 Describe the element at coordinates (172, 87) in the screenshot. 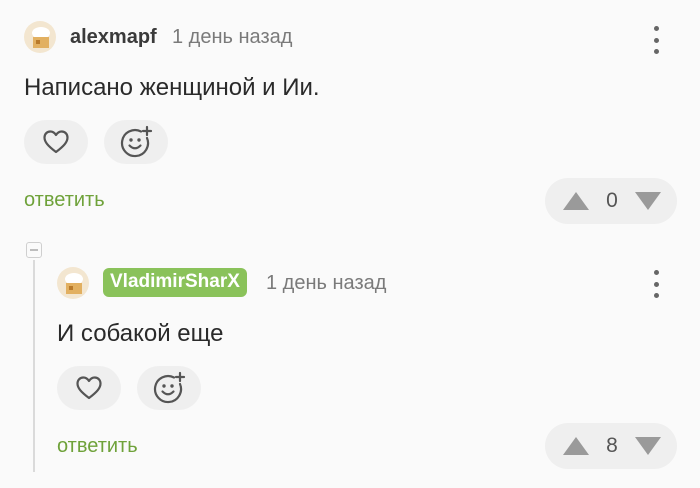

I see `comment-text: Написано женщиной и Ии.` at that location.